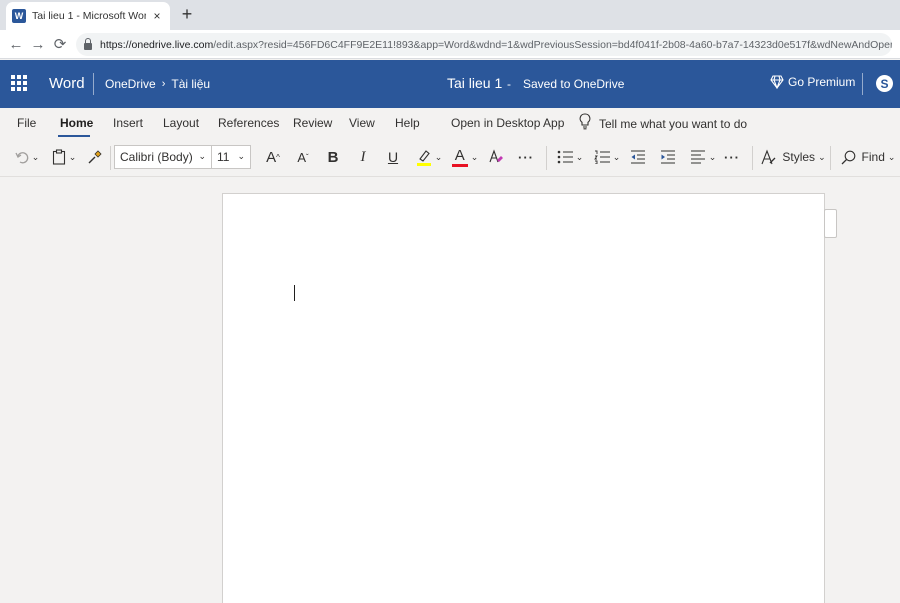  I want to click on tab-title: Tai lieu 1 - Microsoft Word Online, so click(89, 16).